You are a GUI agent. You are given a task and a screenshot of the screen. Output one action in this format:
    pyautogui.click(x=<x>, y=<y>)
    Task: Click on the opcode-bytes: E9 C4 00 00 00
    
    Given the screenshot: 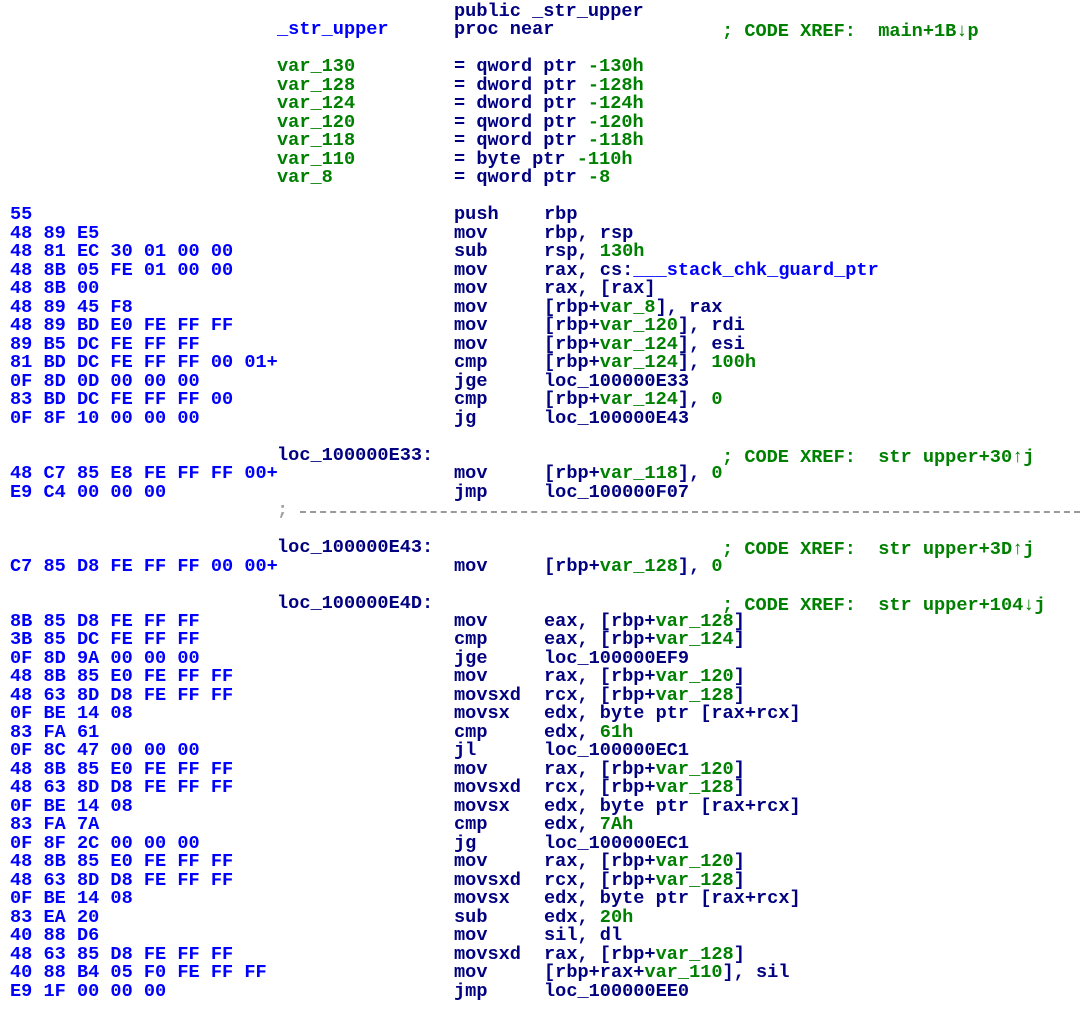 What is the action you would take?
    pyautogui.click(x=88, y=492)
    